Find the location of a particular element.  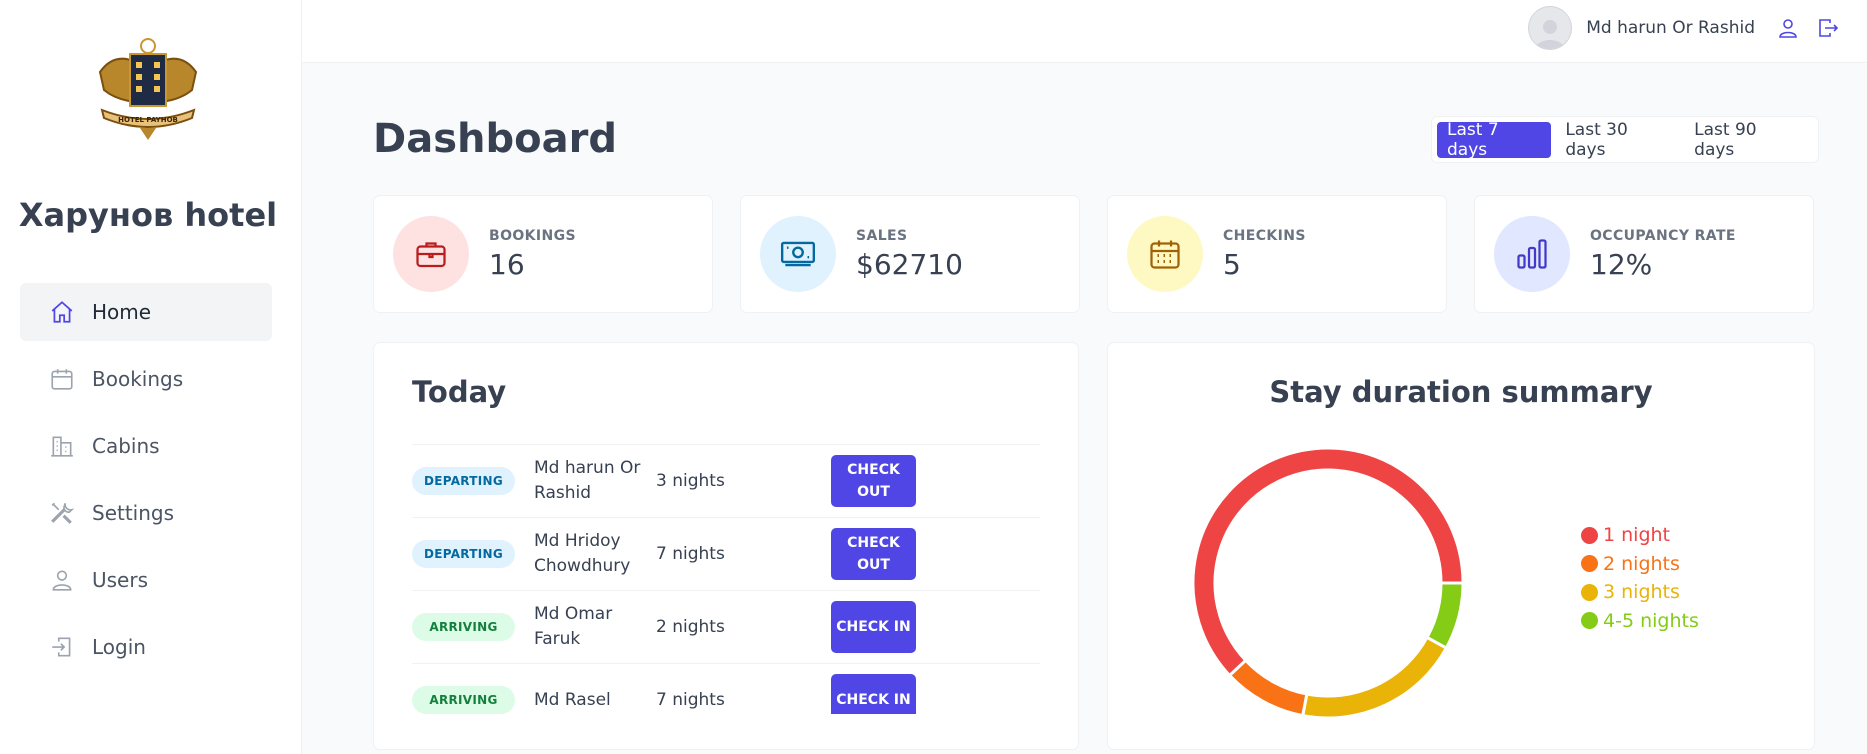

filter-last-30-days: Last 30 days is located at coordinates (1617, 140).